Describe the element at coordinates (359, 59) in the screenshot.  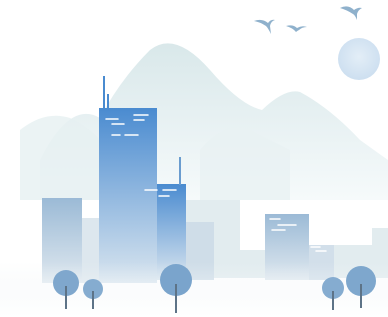
I see `sun-icon` at that location.